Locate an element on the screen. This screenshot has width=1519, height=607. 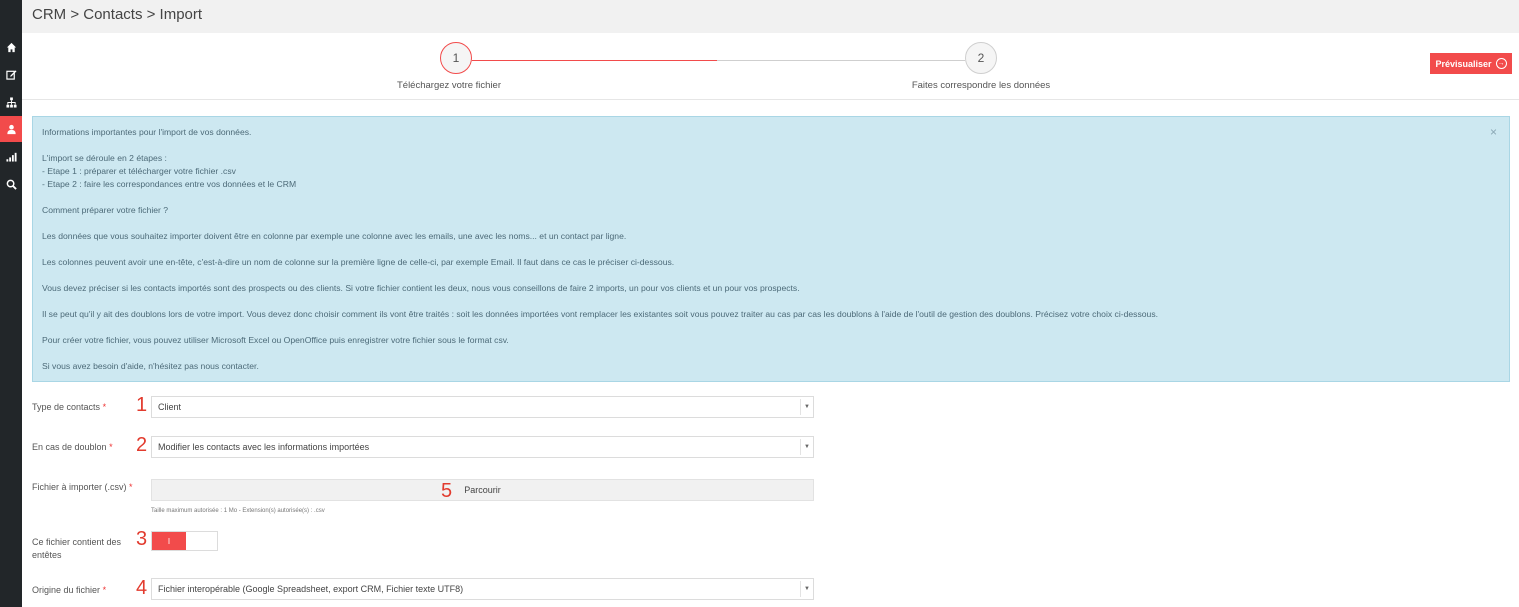
stepper-progress-line is located at coordinates (594, 60).